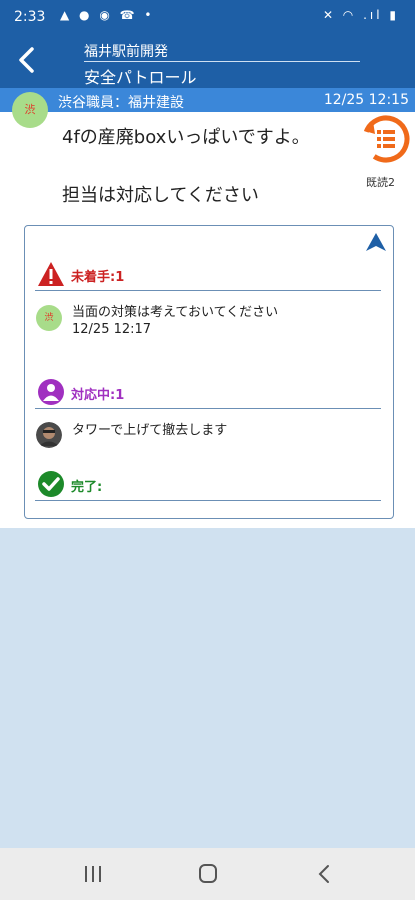 This screenshot has width=415, height=900. What do you see at coordinates (51, 274) in the screenshot?
I see `warning-icon` at bounding box center [51, 274].